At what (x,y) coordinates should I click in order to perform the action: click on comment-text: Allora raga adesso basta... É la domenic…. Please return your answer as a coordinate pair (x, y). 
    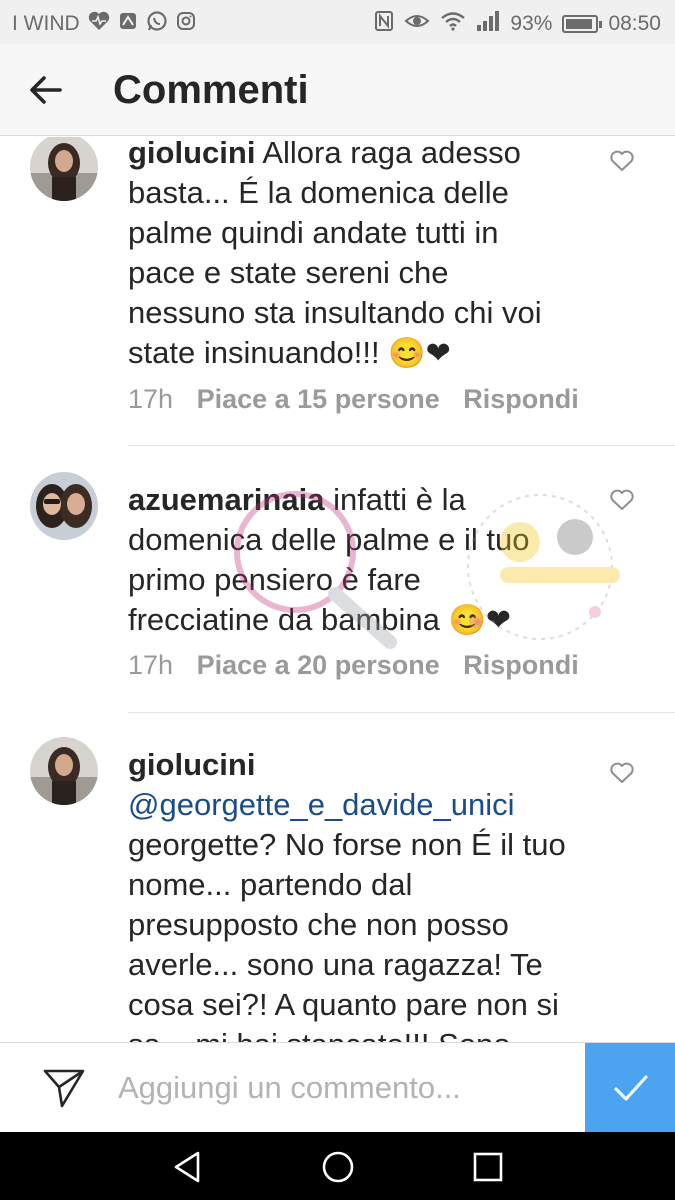
    Looking at the image, I should click on (335, 253).